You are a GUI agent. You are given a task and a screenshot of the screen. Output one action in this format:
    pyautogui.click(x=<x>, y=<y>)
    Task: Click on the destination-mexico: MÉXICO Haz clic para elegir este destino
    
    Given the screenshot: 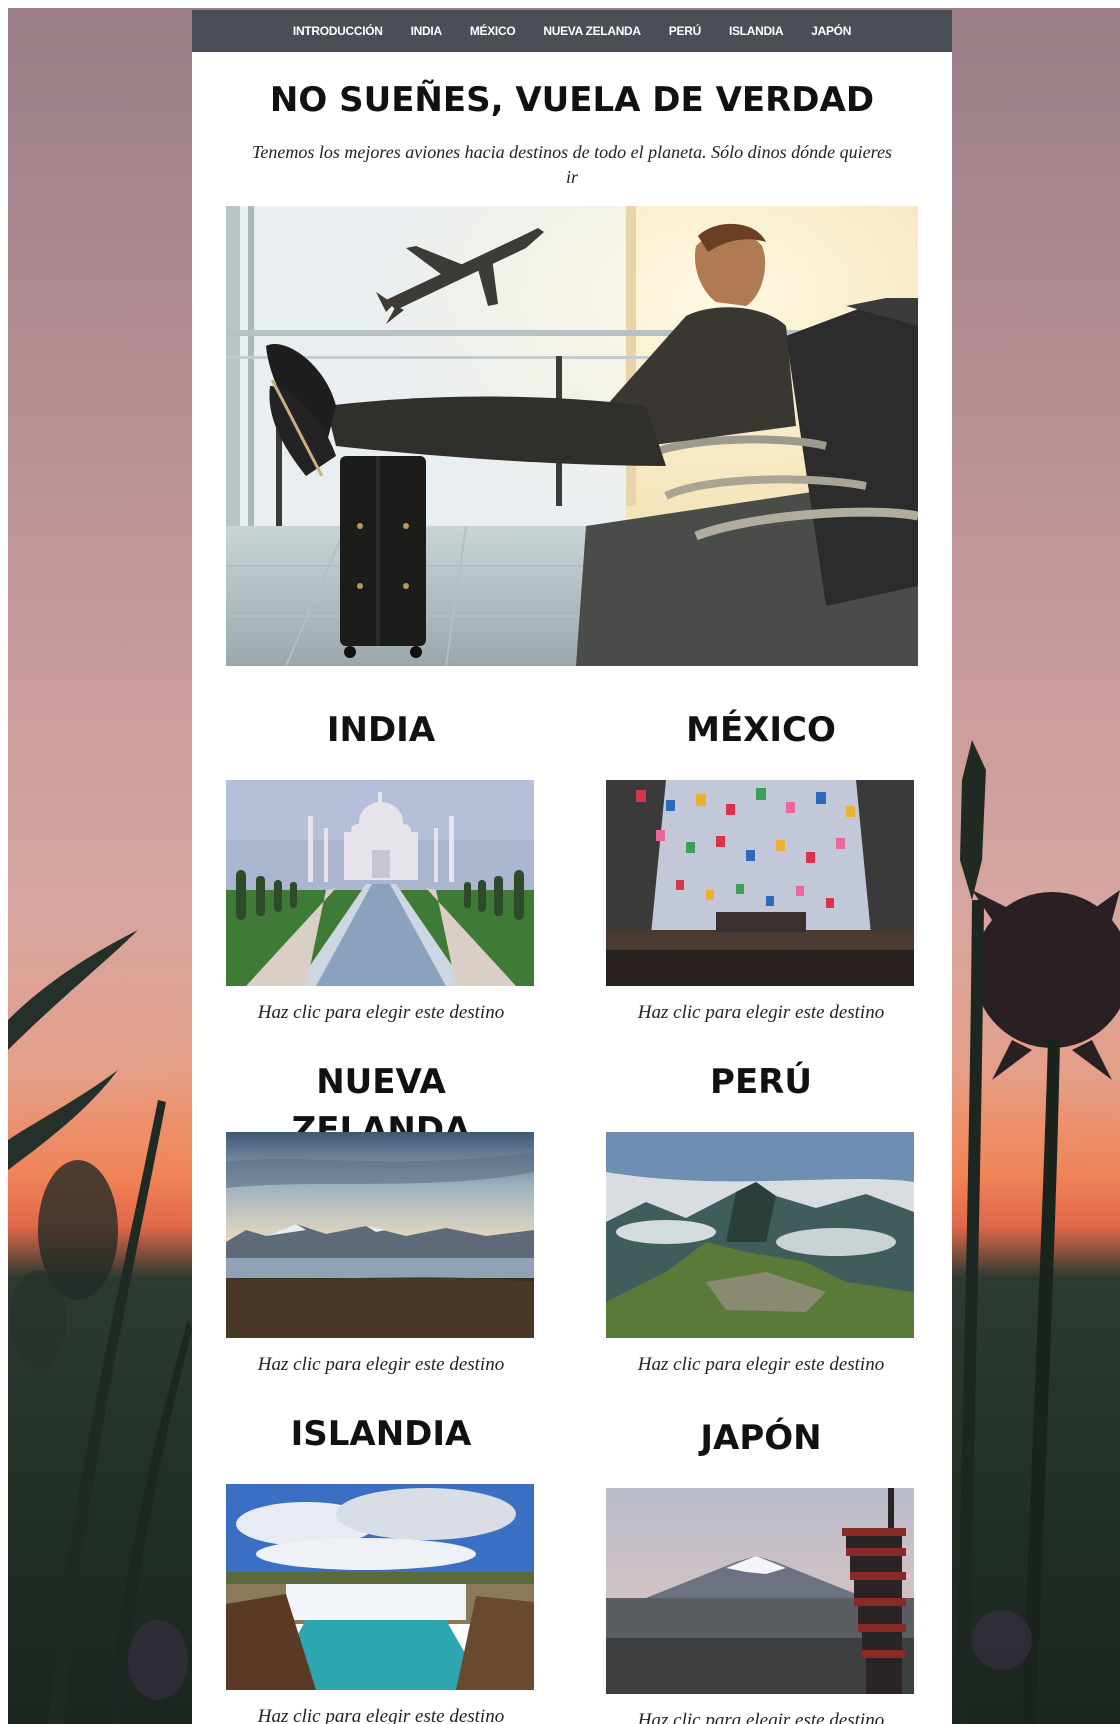 What is the action you would take?
    pyautogui.click(x=761, y=865)
    